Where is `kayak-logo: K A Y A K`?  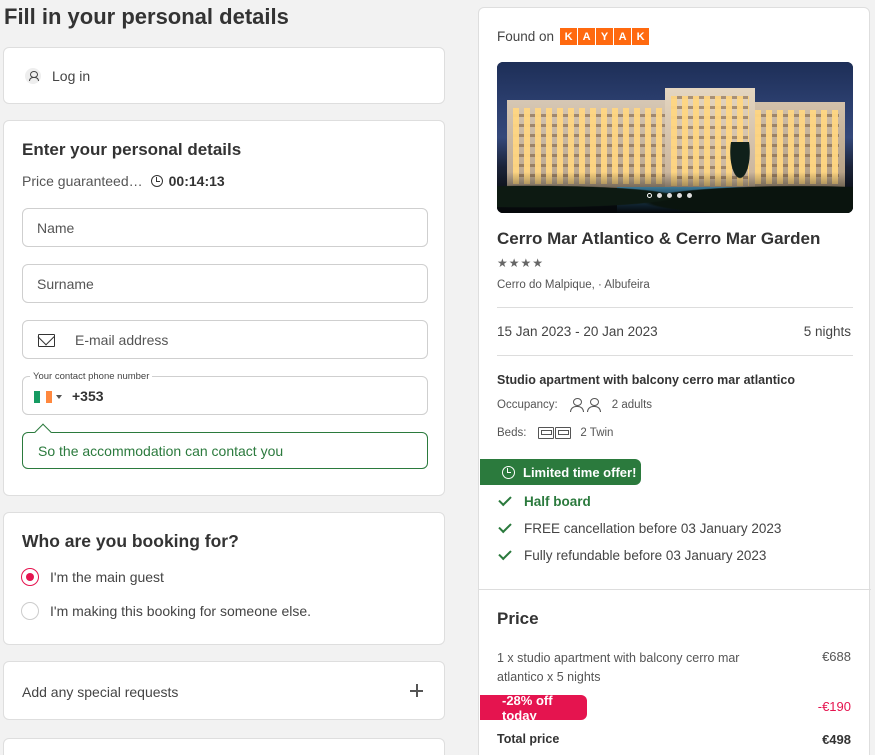 kayak-logo: K A Y A K is located at coordinates (605, 36).